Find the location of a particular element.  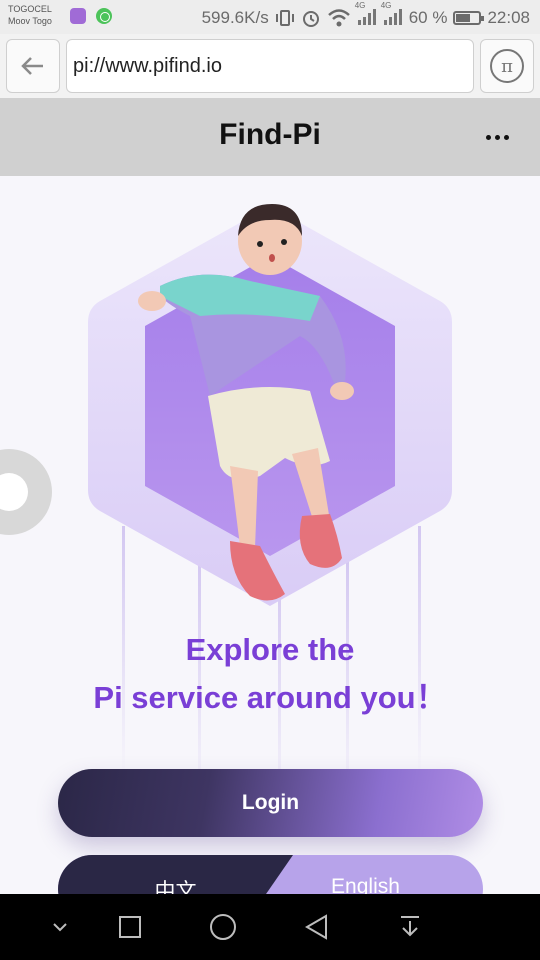

vibrate-icon is located at coordinates (284, 18).